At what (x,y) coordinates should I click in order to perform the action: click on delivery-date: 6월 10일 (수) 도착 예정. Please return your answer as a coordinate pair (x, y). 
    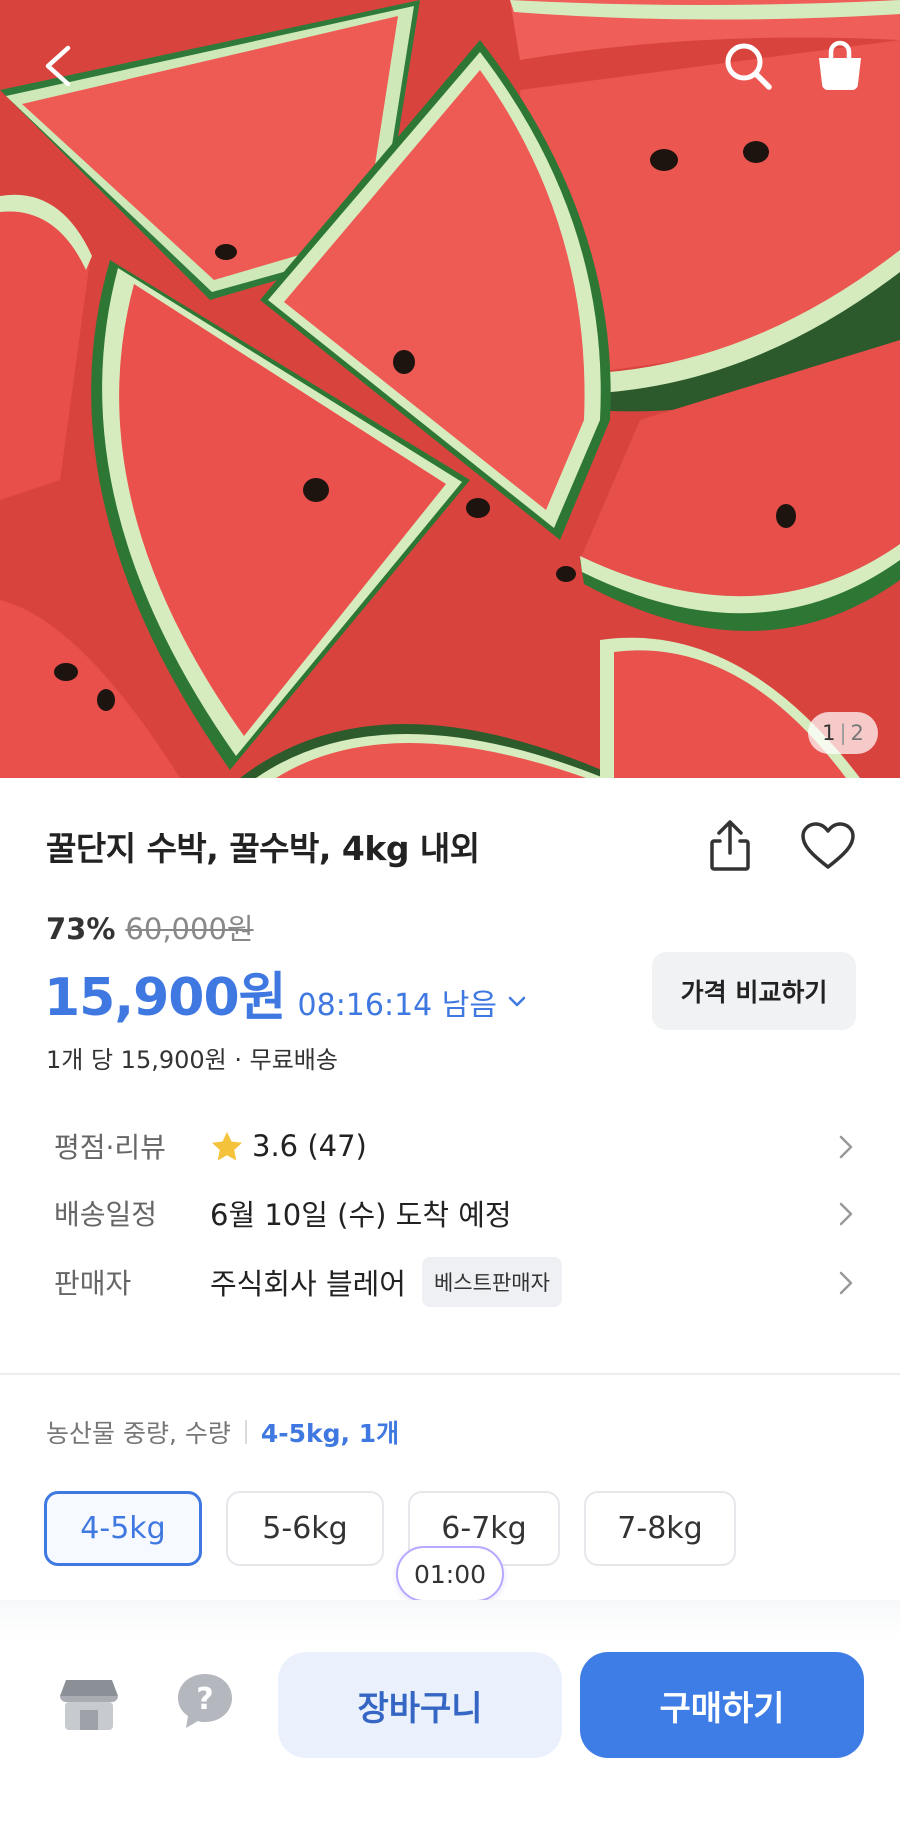
    Looking at the image, I should click on (361, 1215).